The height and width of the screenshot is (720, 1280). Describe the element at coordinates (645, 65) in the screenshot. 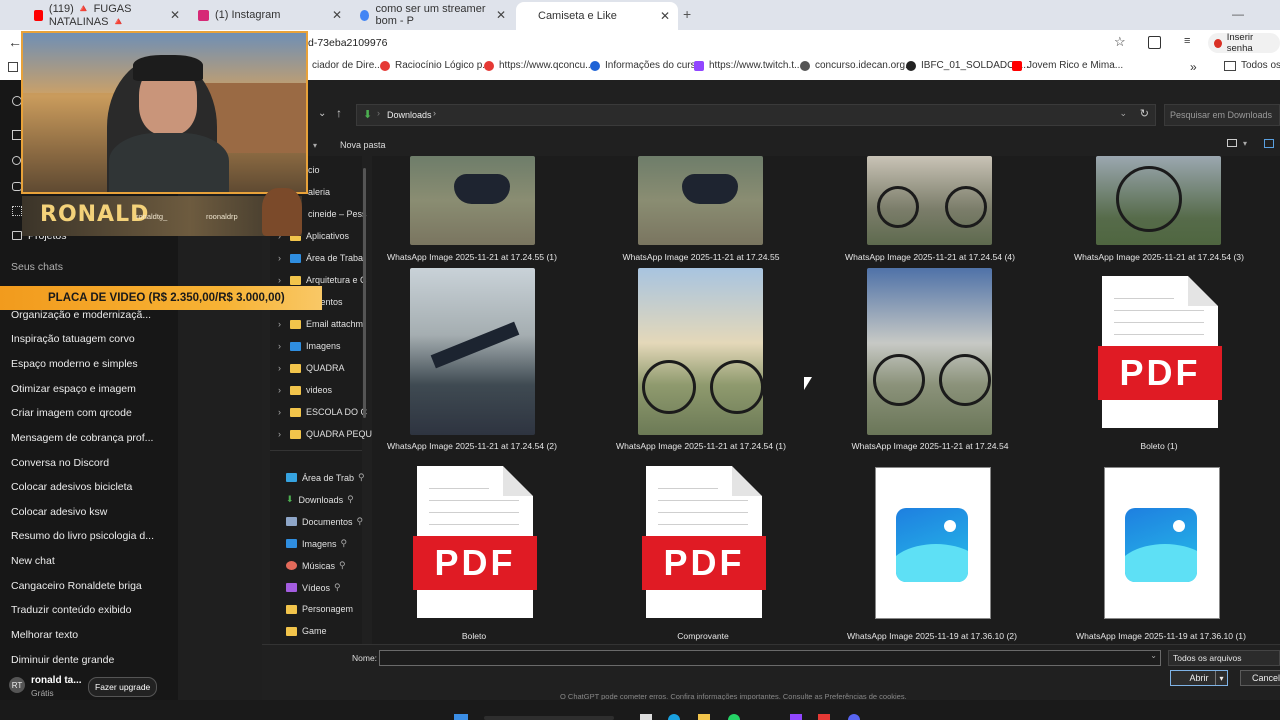

I see `bookmark: Informações do curso` at that location.